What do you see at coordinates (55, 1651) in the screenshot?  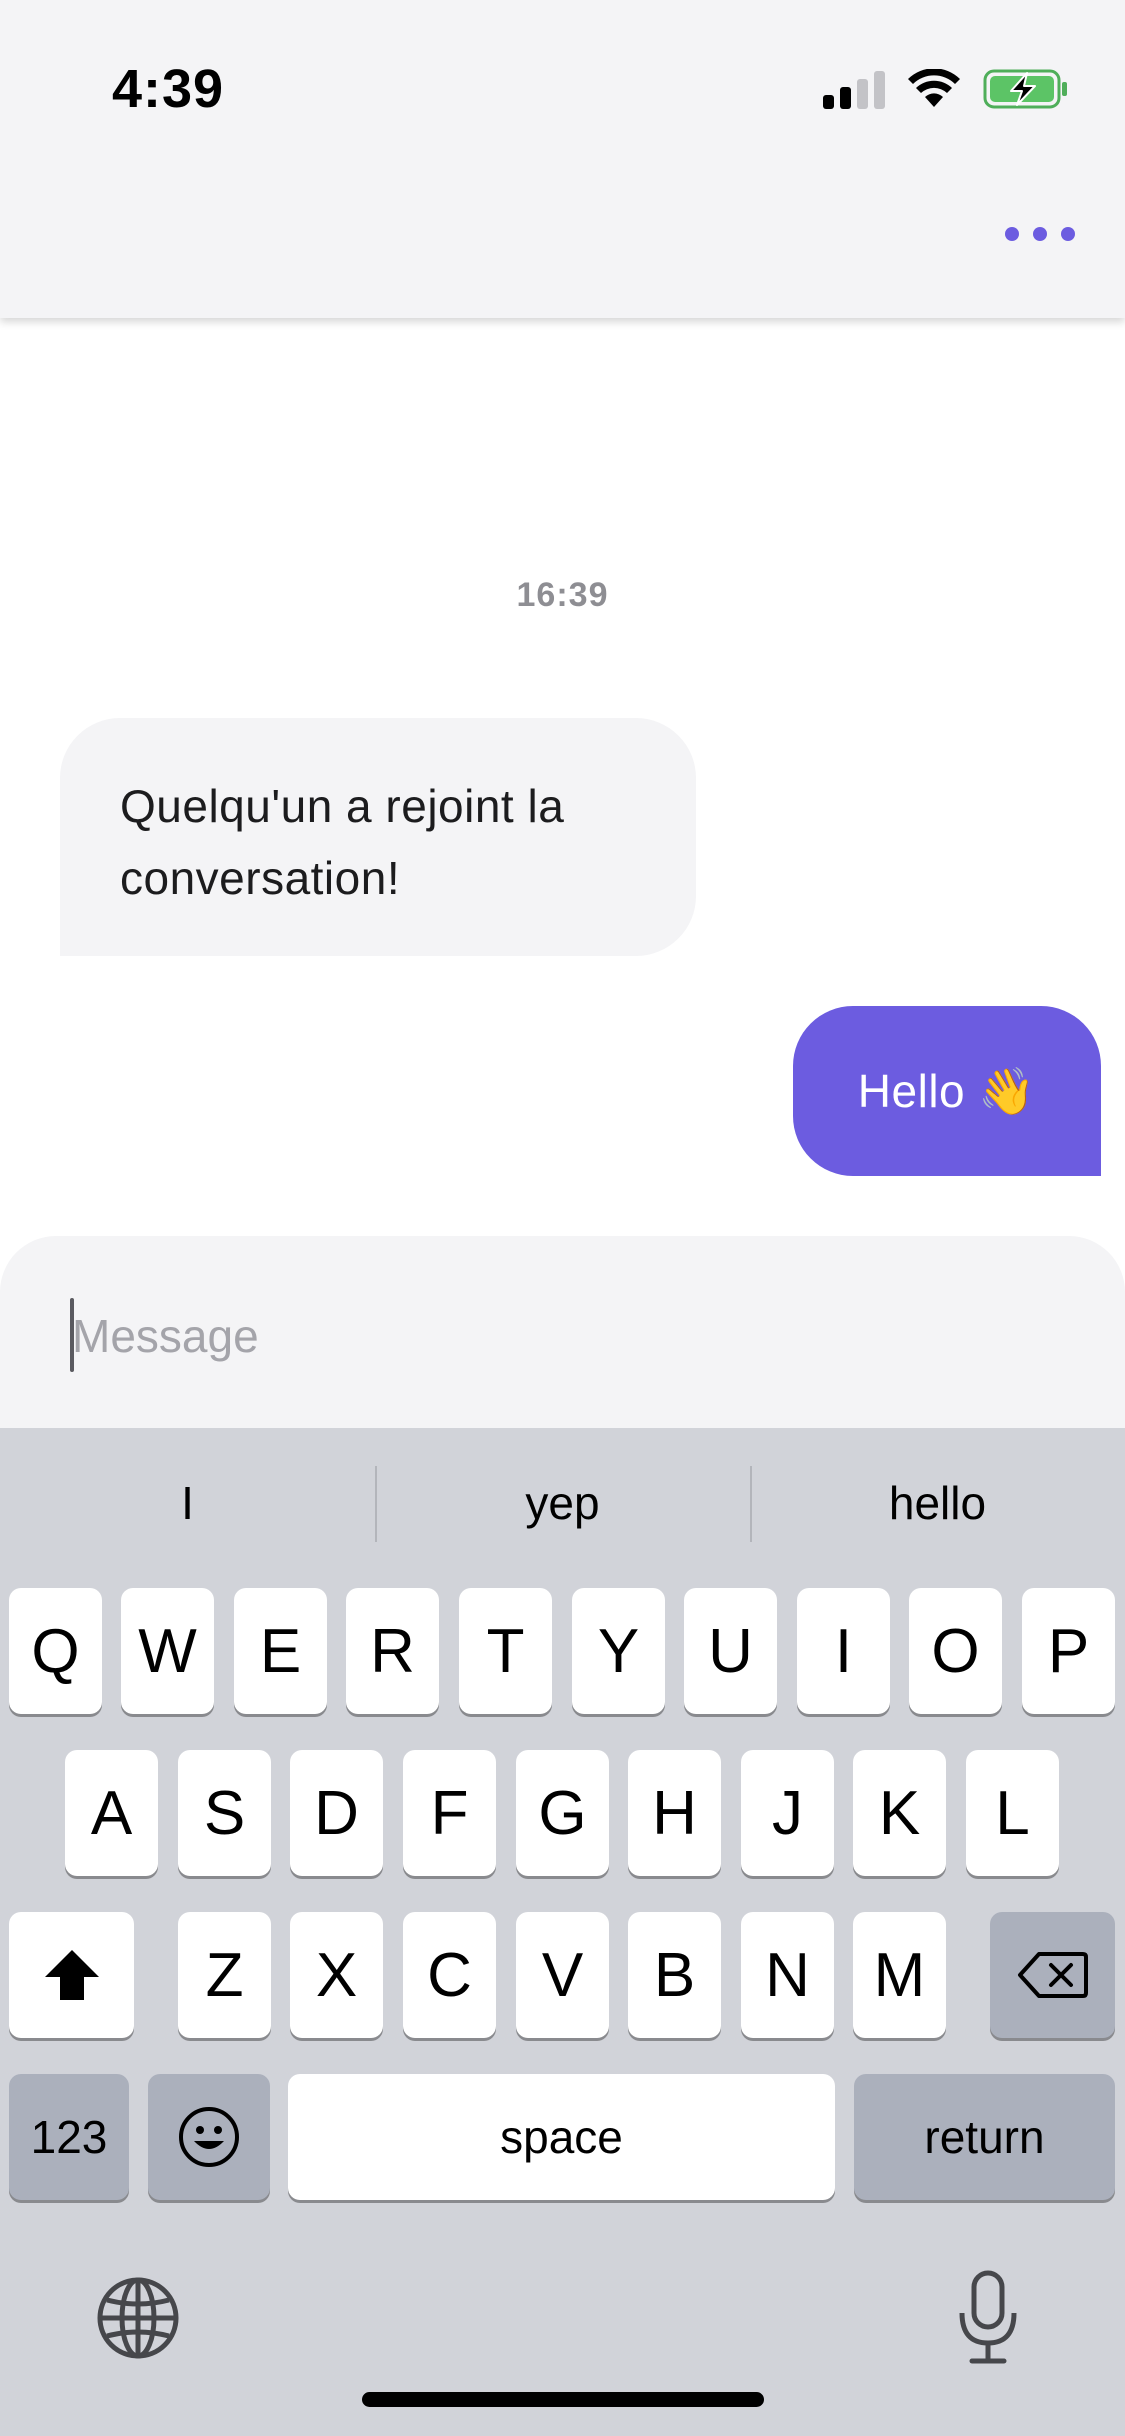 I see `key-q: Q` at bounding box center [55, 1651].